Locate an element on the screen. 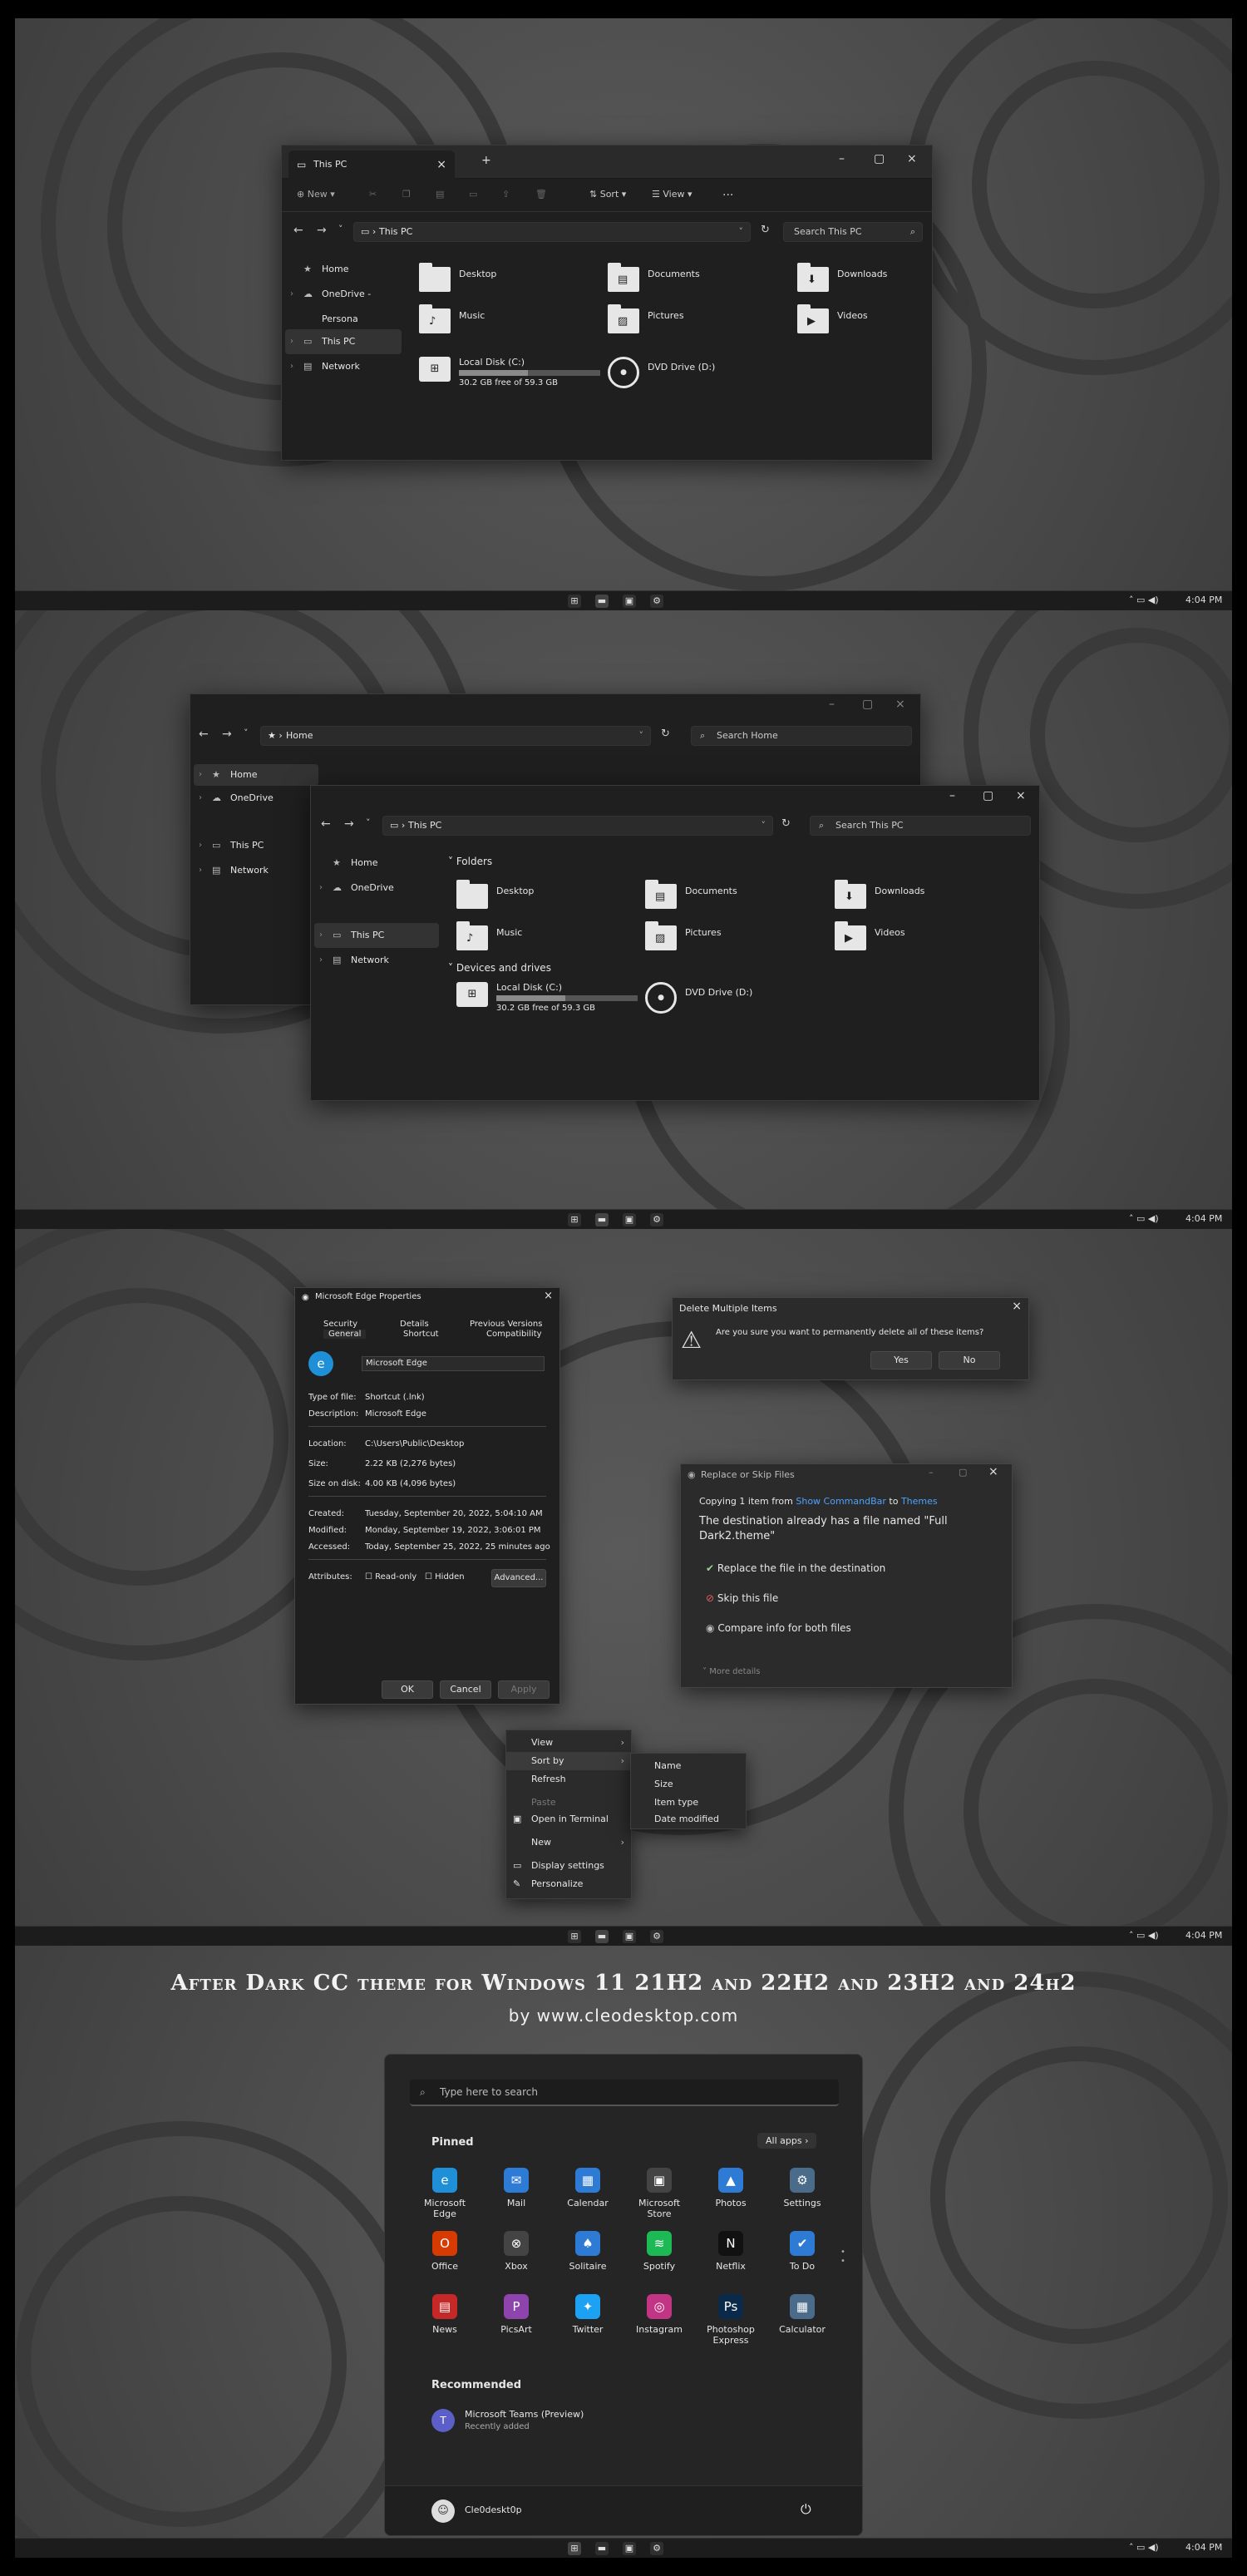 This screenshot has height=2576, width=1247. tab-security: Security is located at coordinates (340, 1324).